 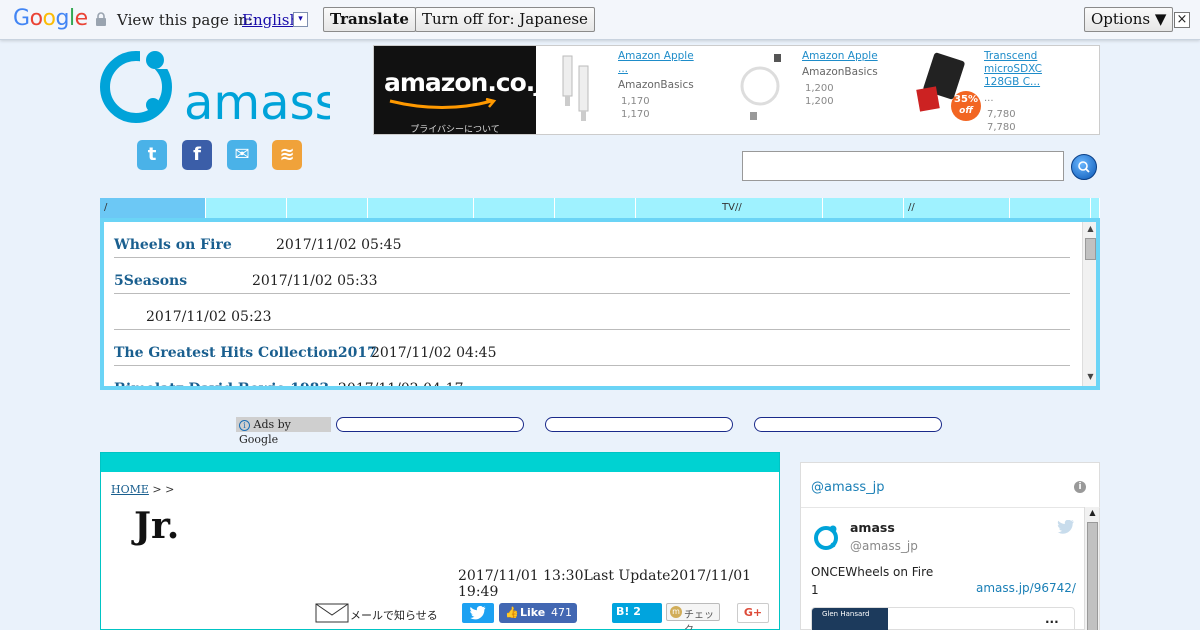 I want to click on language-dropdown-icon: ▾, so click(x=300, y=19).